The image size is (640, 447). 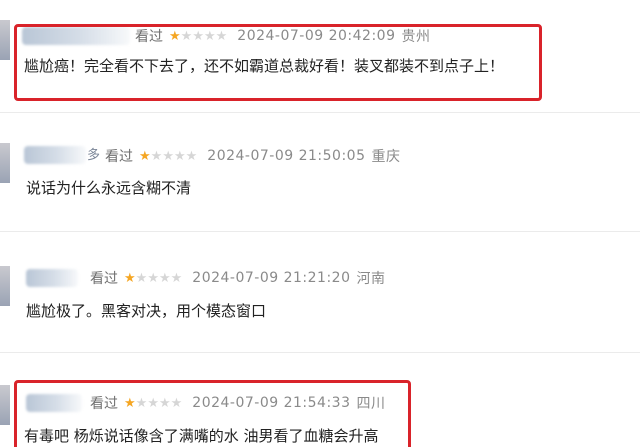 I want to click on review-location: 重庆, so click(x=386, y=157).